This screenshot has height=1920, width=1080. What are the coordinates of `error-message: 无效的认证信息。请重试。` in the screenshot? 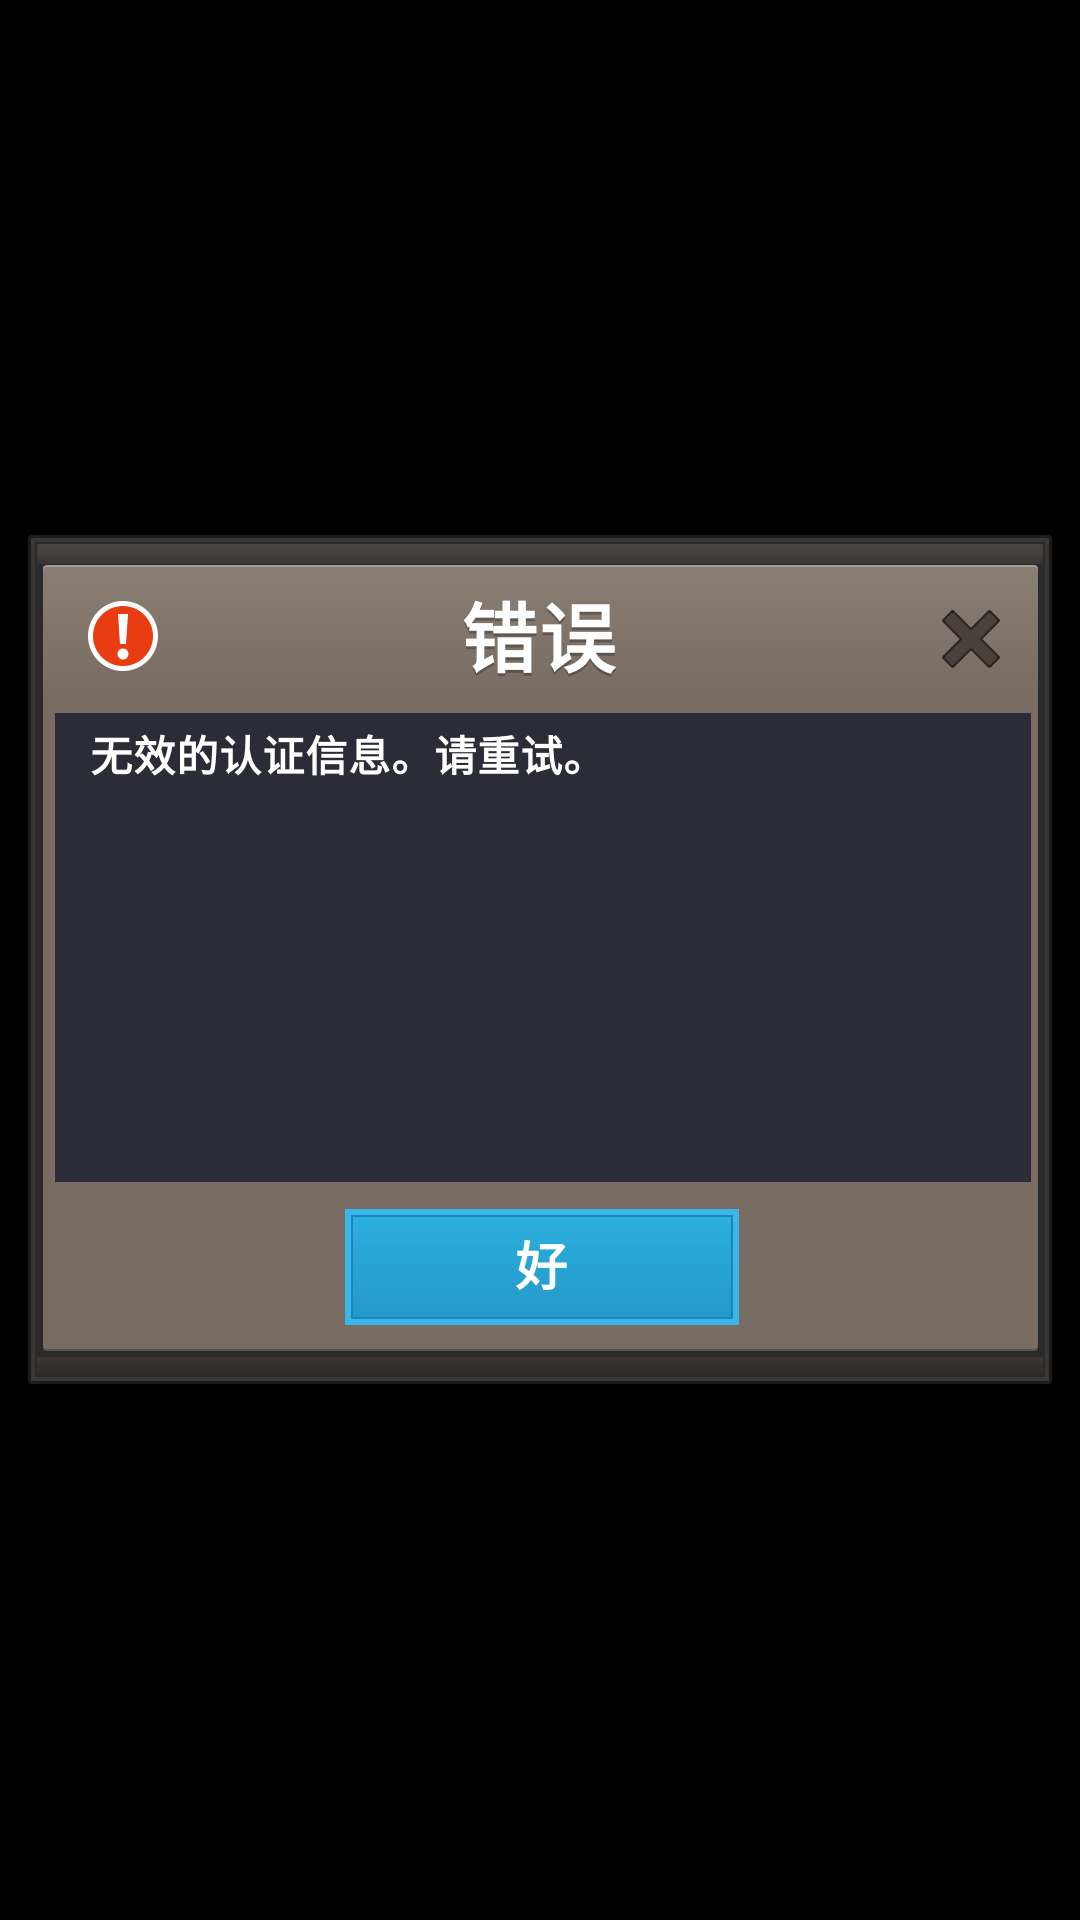 It's located at (349, 756).